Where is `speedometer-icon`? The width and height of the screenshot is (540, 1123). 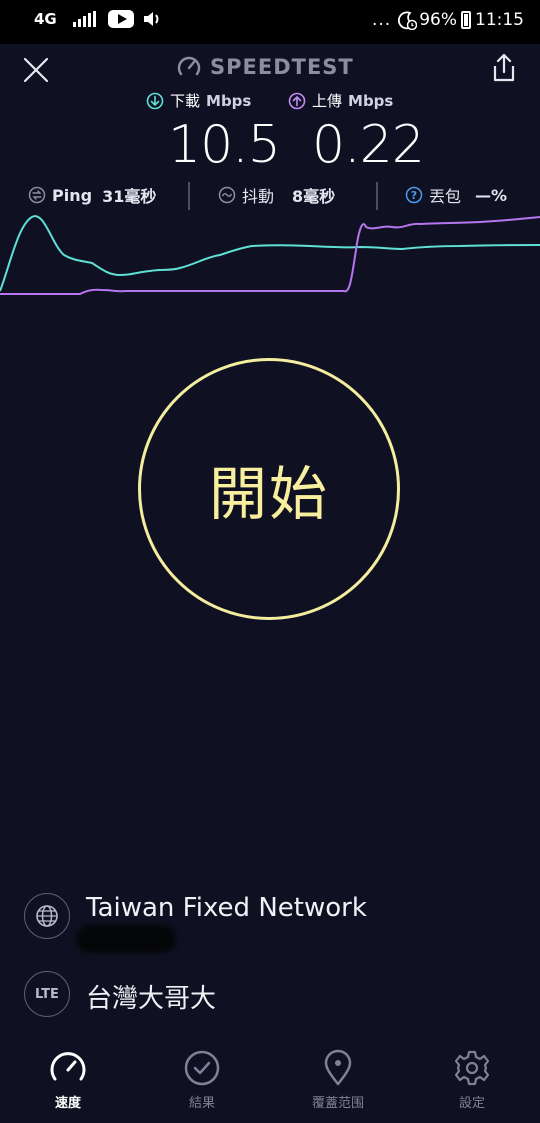
speedometer-icon is located at coordinates (68, 1066).